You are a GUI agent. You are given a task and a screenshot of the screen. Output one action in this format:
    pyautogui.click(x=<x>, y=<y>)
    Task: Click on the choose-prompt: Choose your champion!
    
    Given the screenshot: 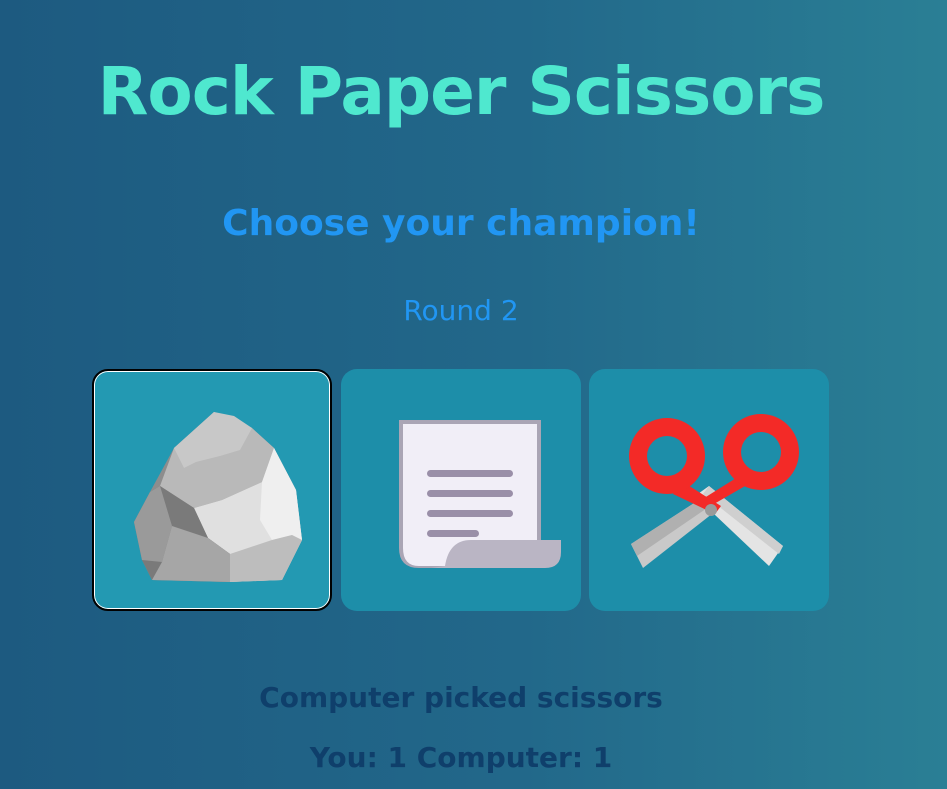 What is the action you would take?
    pyautogui.click(x=461, y=223)
    